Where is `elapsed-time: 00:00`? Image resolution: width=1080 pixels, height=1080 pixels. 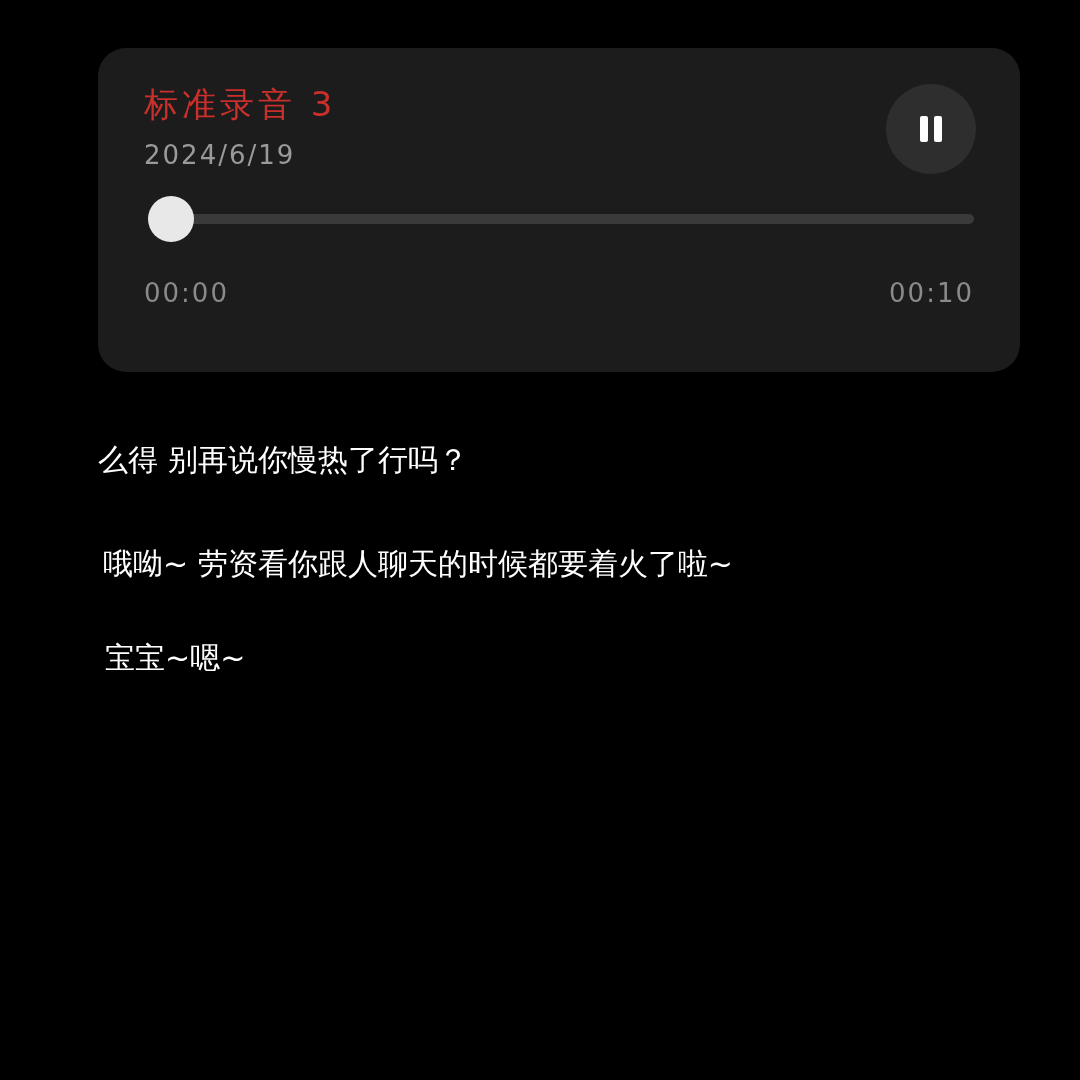
elapsed-time: 00:00 is located at coordinates (186, 293).